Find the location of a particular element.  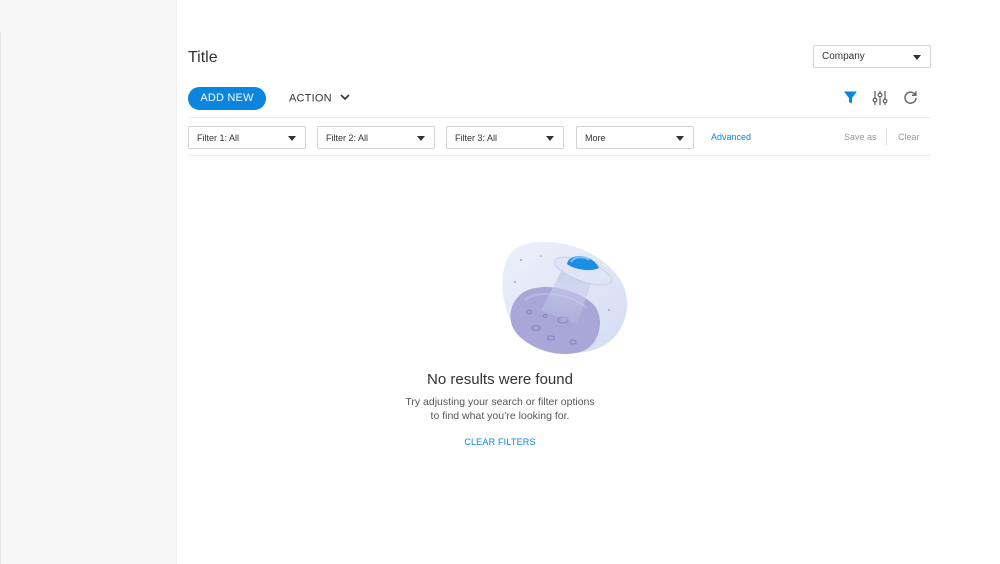

filter-1-label: Filter 1: All is located at coordinates (218, 138).